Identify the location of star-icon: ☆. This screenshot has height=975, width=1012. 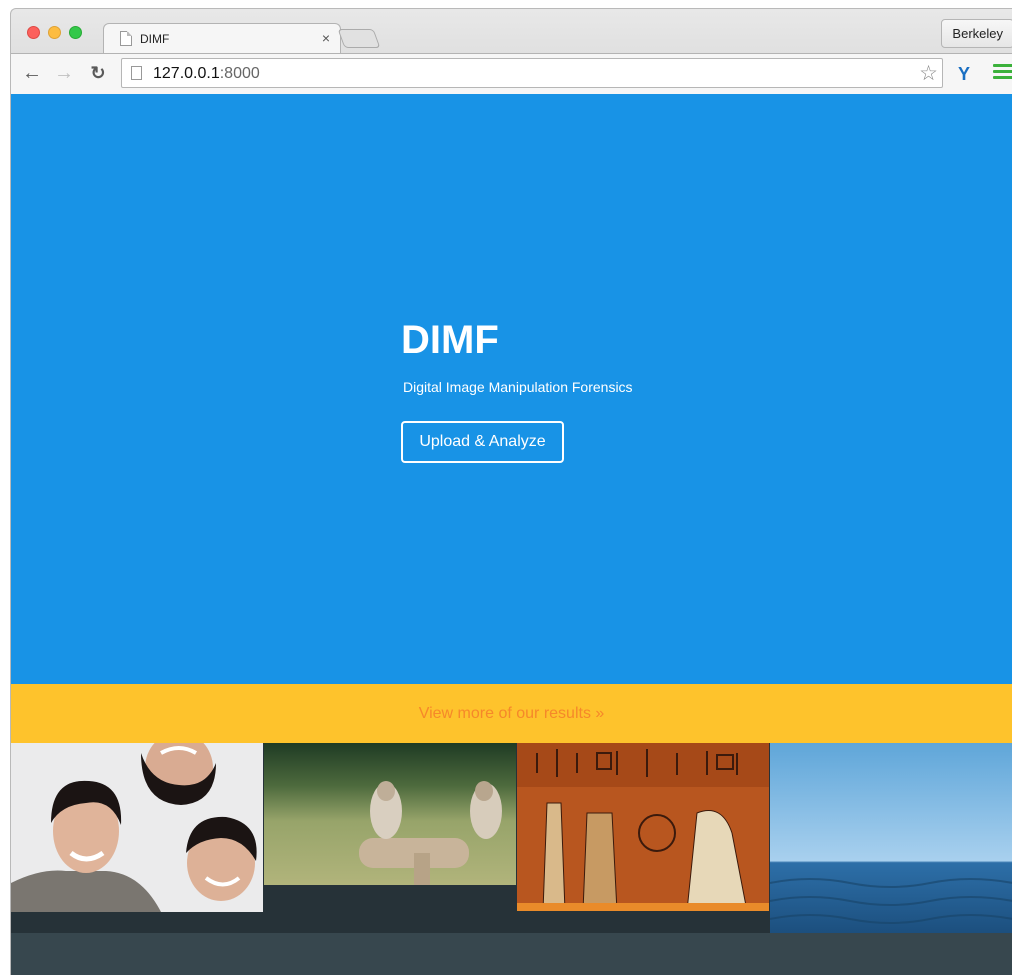
(928, 73).